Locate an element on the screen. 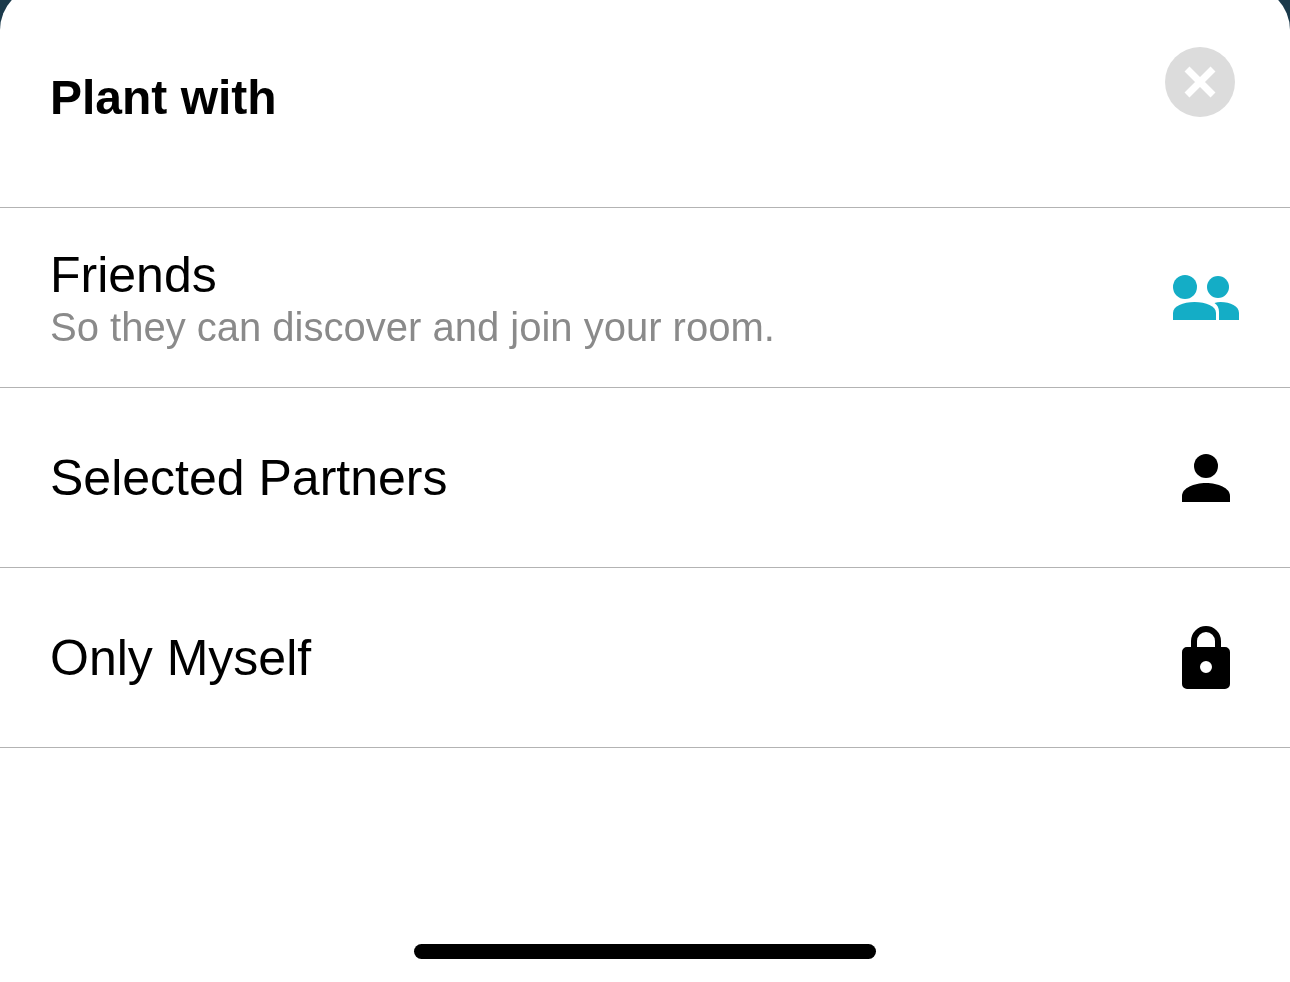 The image size is (1290, 982). option-label: Friends is located at coordinates (134, 274).